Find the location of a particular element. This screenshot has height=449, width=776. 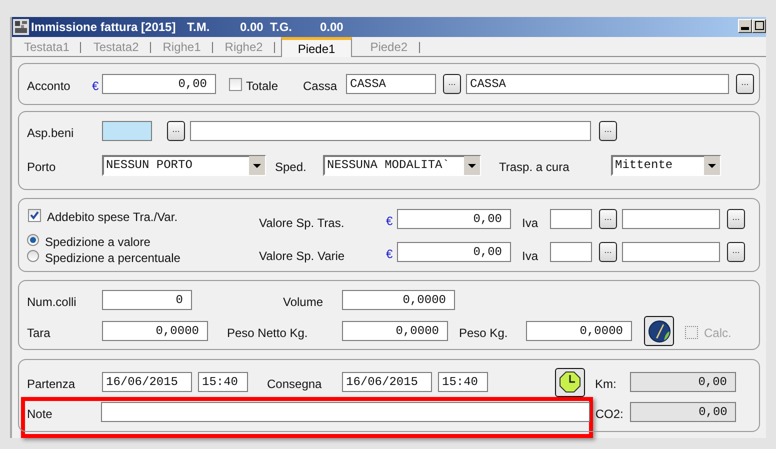

field-label: Volume is located at coordinates (303, 301).